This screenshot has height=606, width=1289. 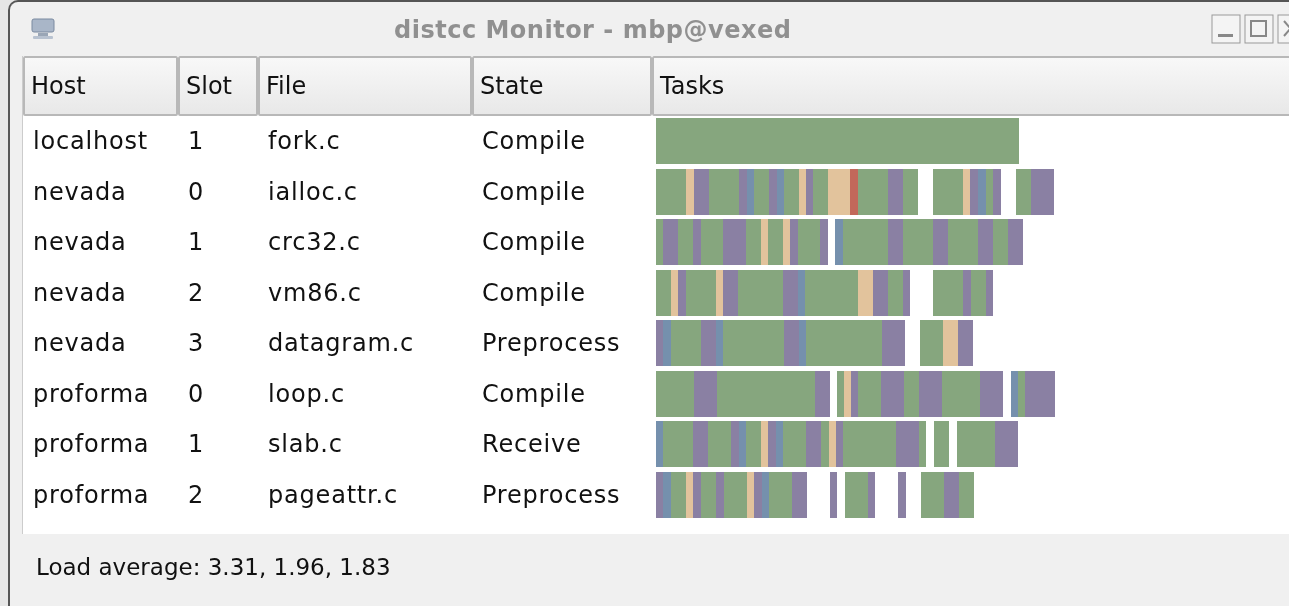 I want to click on column-header: File, so click(x=365, y=86).